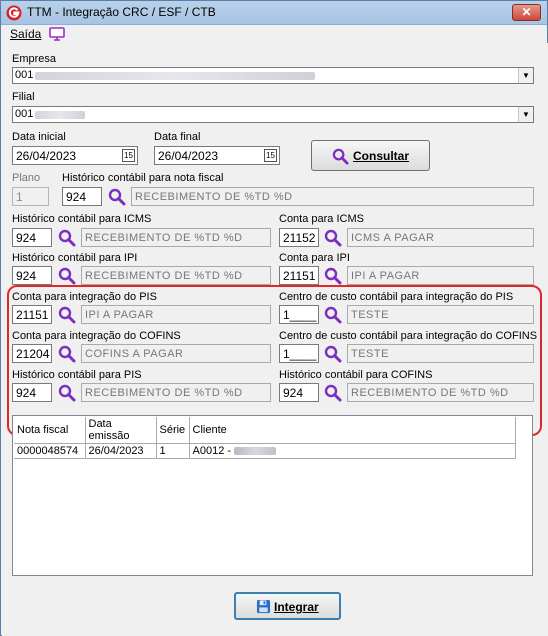 The image size is (548, 636). I want to click on menu-bar: Saída, so click(275, 34).